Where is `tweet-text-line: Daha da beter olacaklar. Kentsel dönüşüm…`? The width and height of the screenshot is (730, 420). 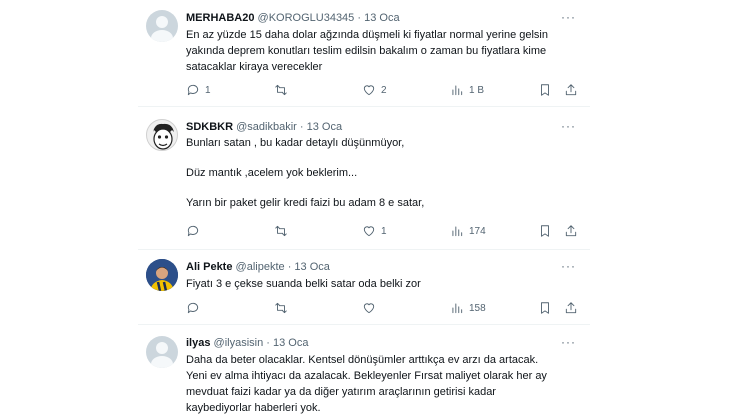
tweet-text-line: Daha da beter olacaklar. Kentsel dönüşüm… is located at coordinates (362, 360).